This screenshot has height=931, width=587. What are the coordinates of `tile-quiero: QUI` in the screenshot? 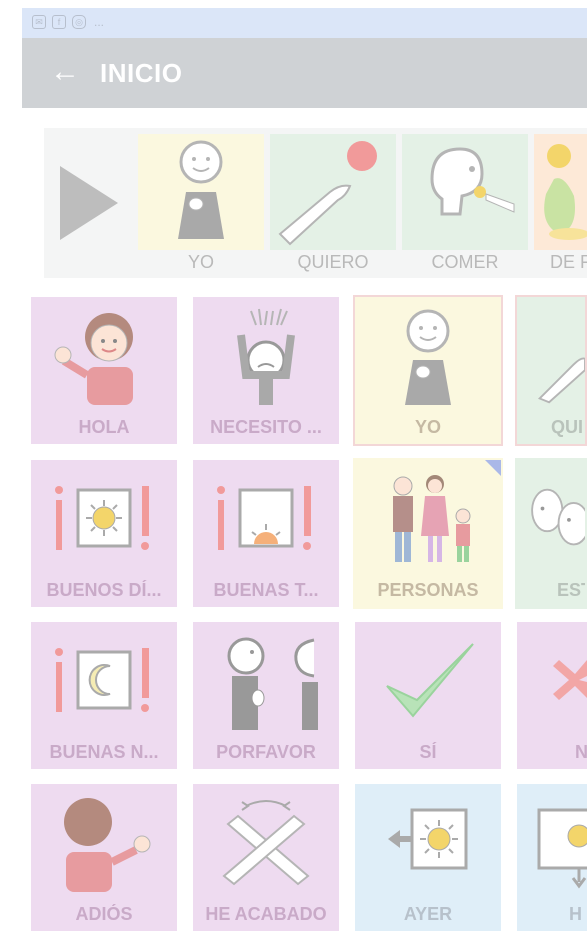 It's located at (551, 370).